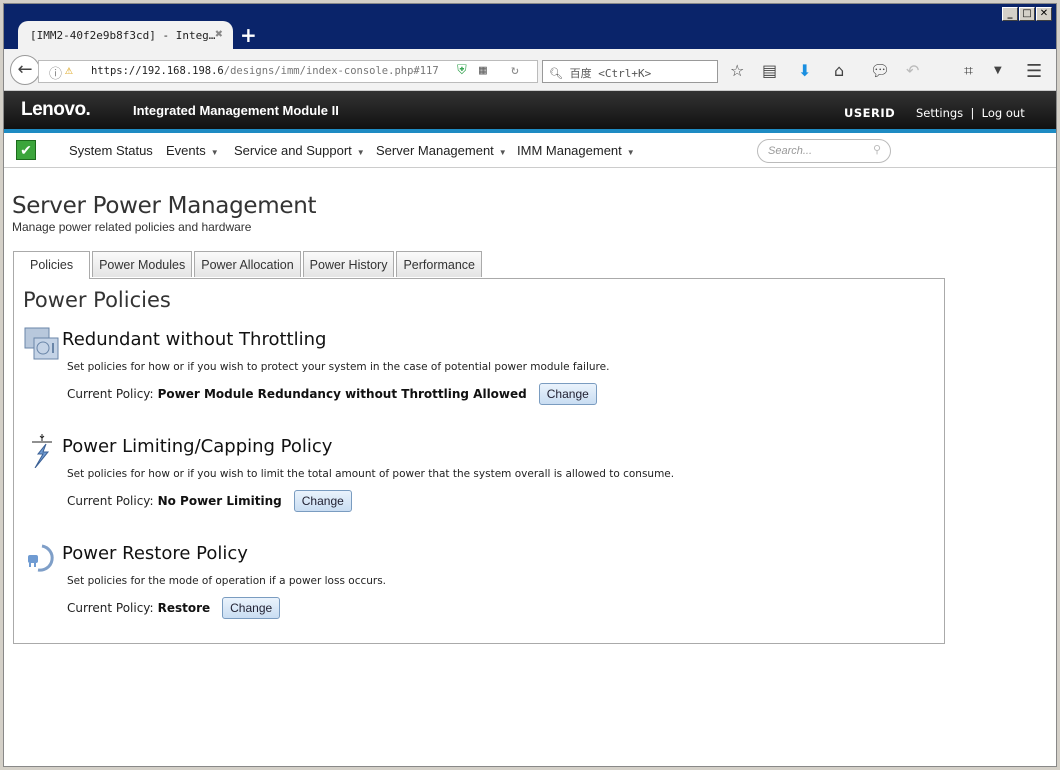 Image resolution: width=1060 pixels, height=770 pixels. What do you see at coordinates (164, 206) in the screenshot?
I see `page-title: Server Power Management` at bounding box center [164, 206].